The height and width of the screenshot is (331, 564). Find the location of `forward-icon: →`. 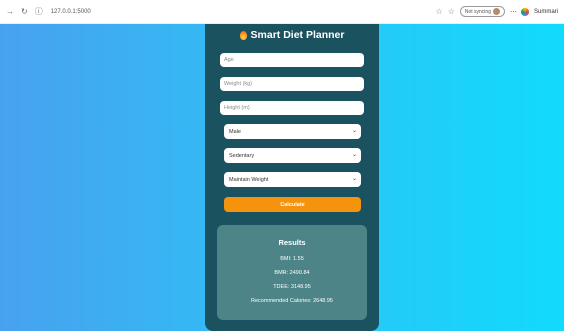

forward-icon: → is located at coordinates (10, 11).